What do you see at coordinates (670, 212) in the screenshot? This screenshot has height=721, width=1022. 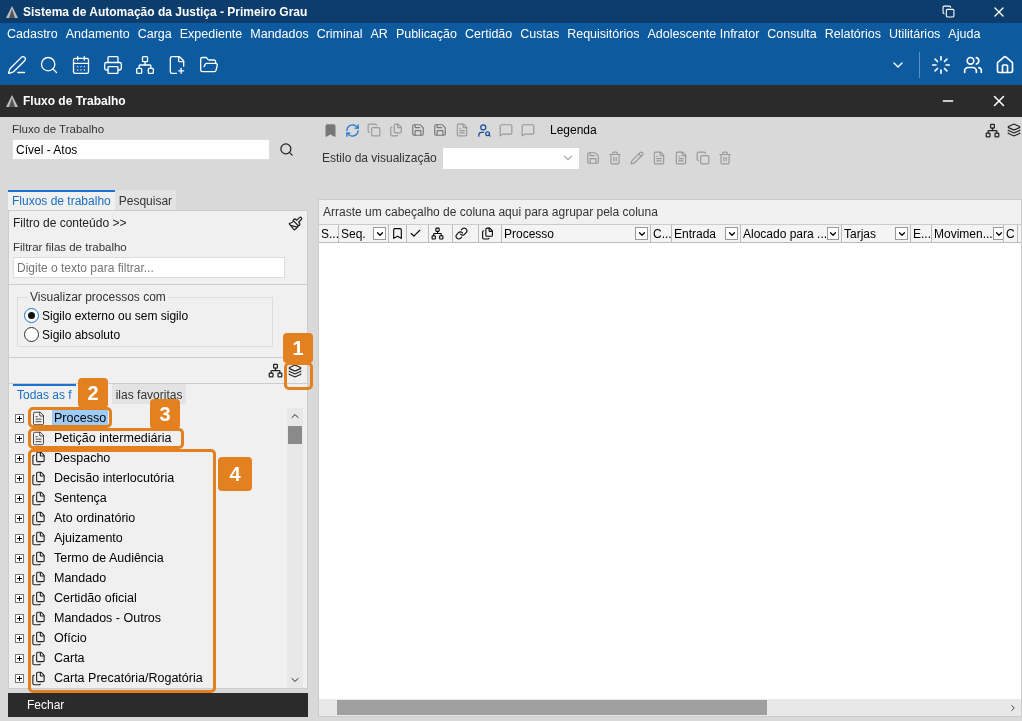 I see `group-hint: Arraste um cabeçalho de coluna aqui para agrupar pela coluna` at bounding box center [670, 212].